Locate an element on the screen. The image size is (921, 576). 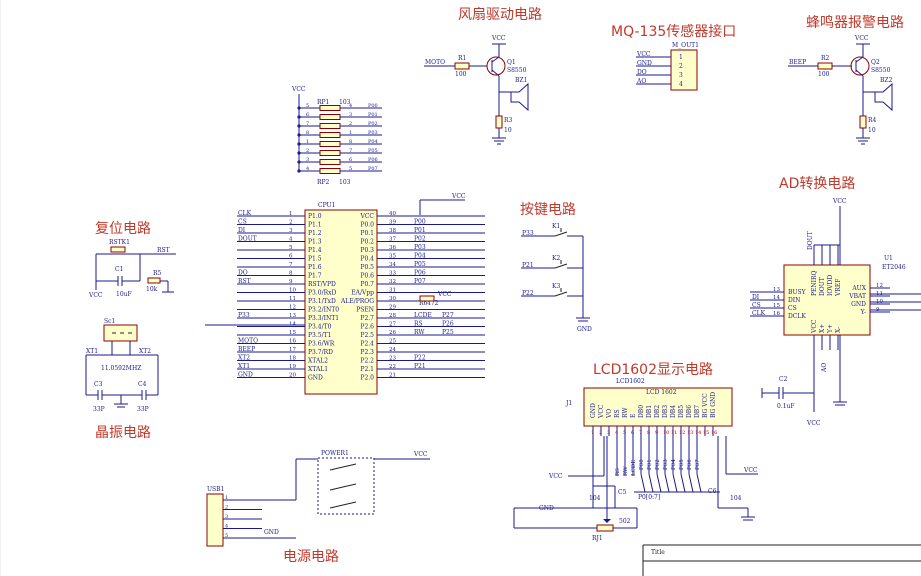
fan-vcc-label: VCC is located at coordinates (498, 38).